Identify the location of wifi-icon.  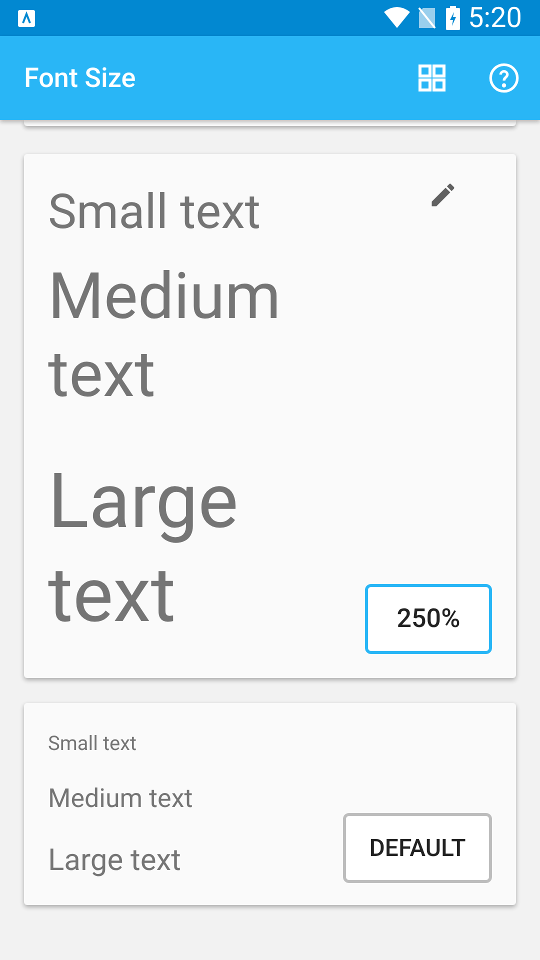
(397, 18).